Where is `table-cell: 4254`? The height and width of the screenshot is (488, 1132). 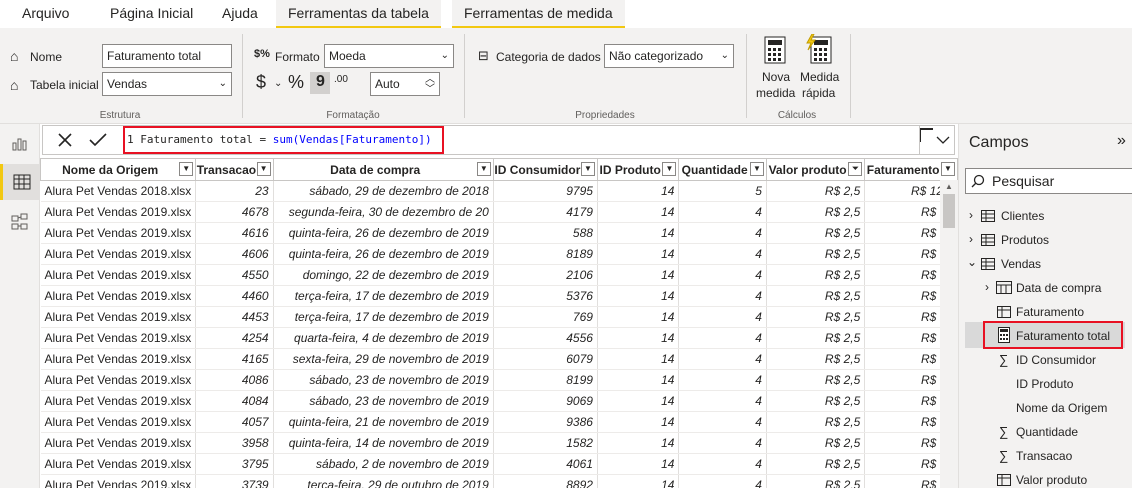 table-cell: 4254 is located at coordinates (234, 338).